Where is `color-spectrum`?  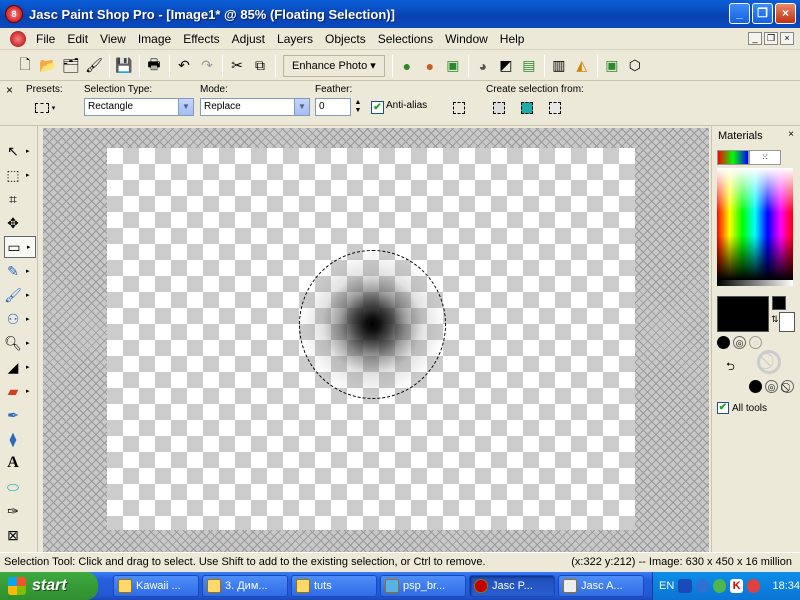 color-spectrum is located at coordinates (755, 224).